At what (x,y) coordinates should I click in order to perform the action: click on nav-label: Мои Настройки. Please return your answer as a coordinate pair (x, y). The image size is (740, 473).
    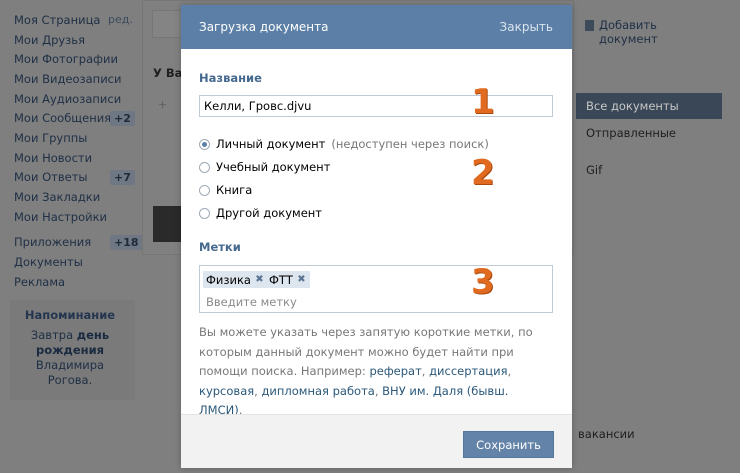
    Looking at the image, I should click on (61, 216).